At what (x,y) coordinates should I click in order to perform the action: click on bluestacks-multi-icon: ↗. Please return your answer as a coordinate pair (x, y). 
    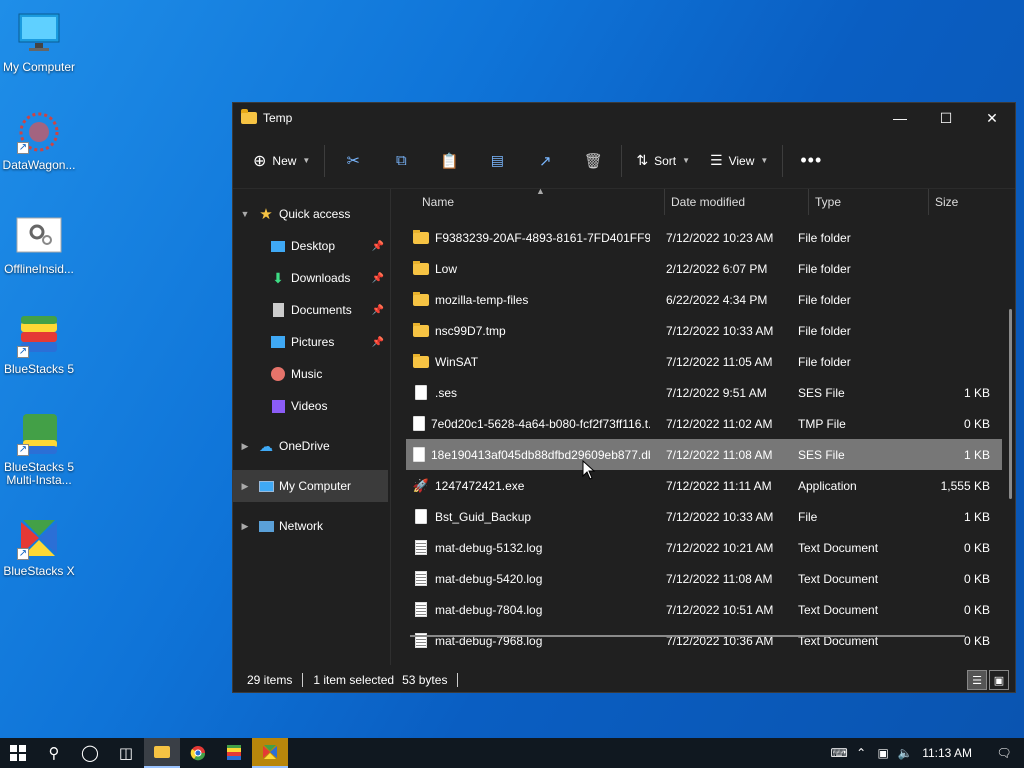
    Looking at the image, I should click on (39, 434).